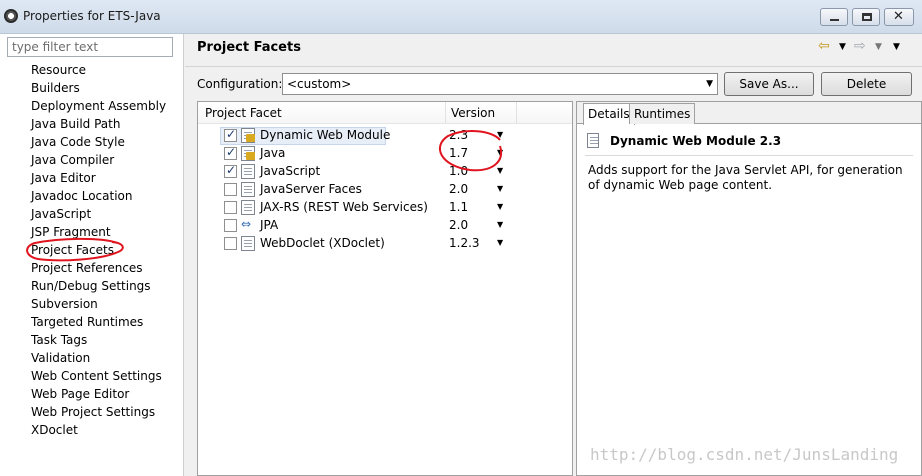 This screenshot has width=922, height=476. I want to click on table-row: Dynamic Web Module 2.3 ▼, so click(385, 136).